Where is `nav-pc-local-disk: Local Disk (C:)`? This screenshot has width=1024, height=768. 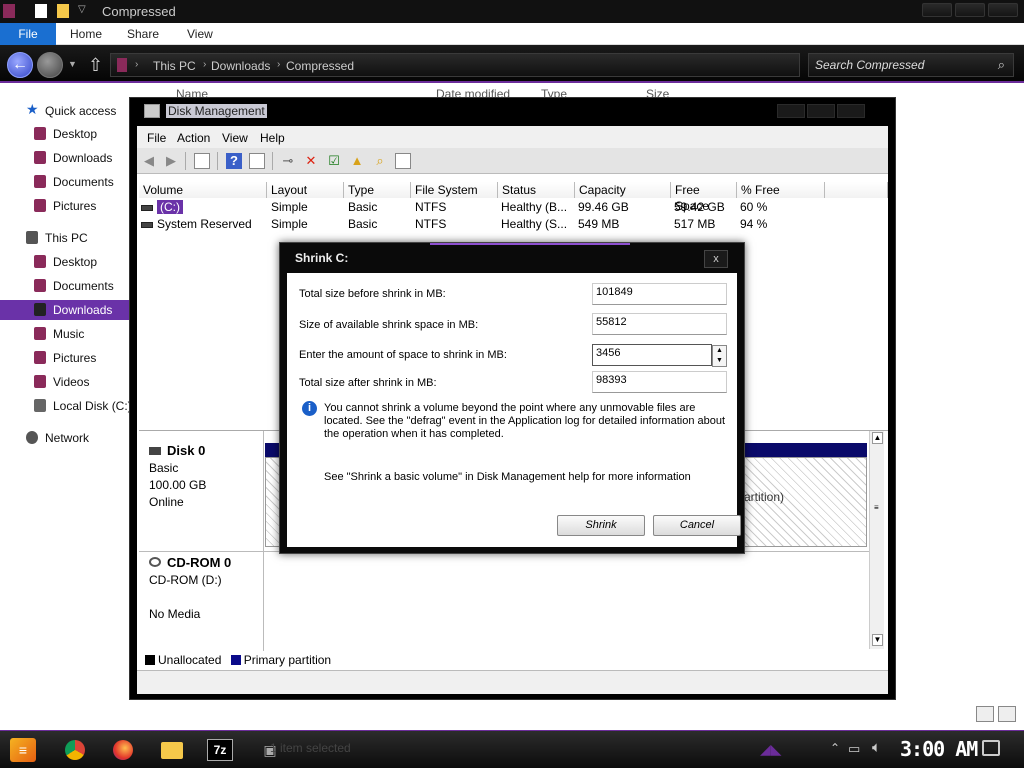 nav-pc-local-disk: Local Disk (C:) is located at coordinates (66, 406).